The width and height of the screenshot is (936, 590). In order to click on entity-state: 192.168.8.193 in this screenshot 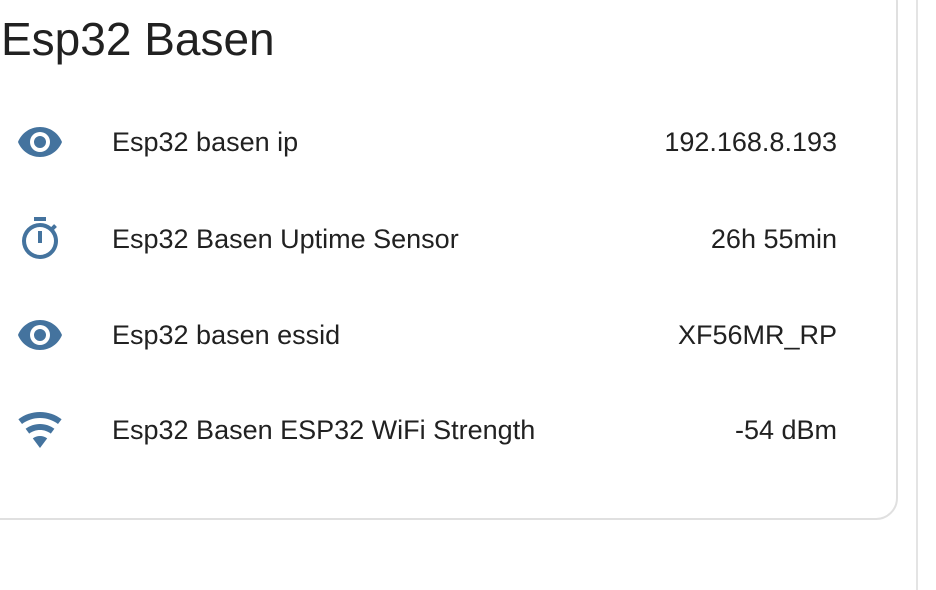, I will do `click(750, 142)`.